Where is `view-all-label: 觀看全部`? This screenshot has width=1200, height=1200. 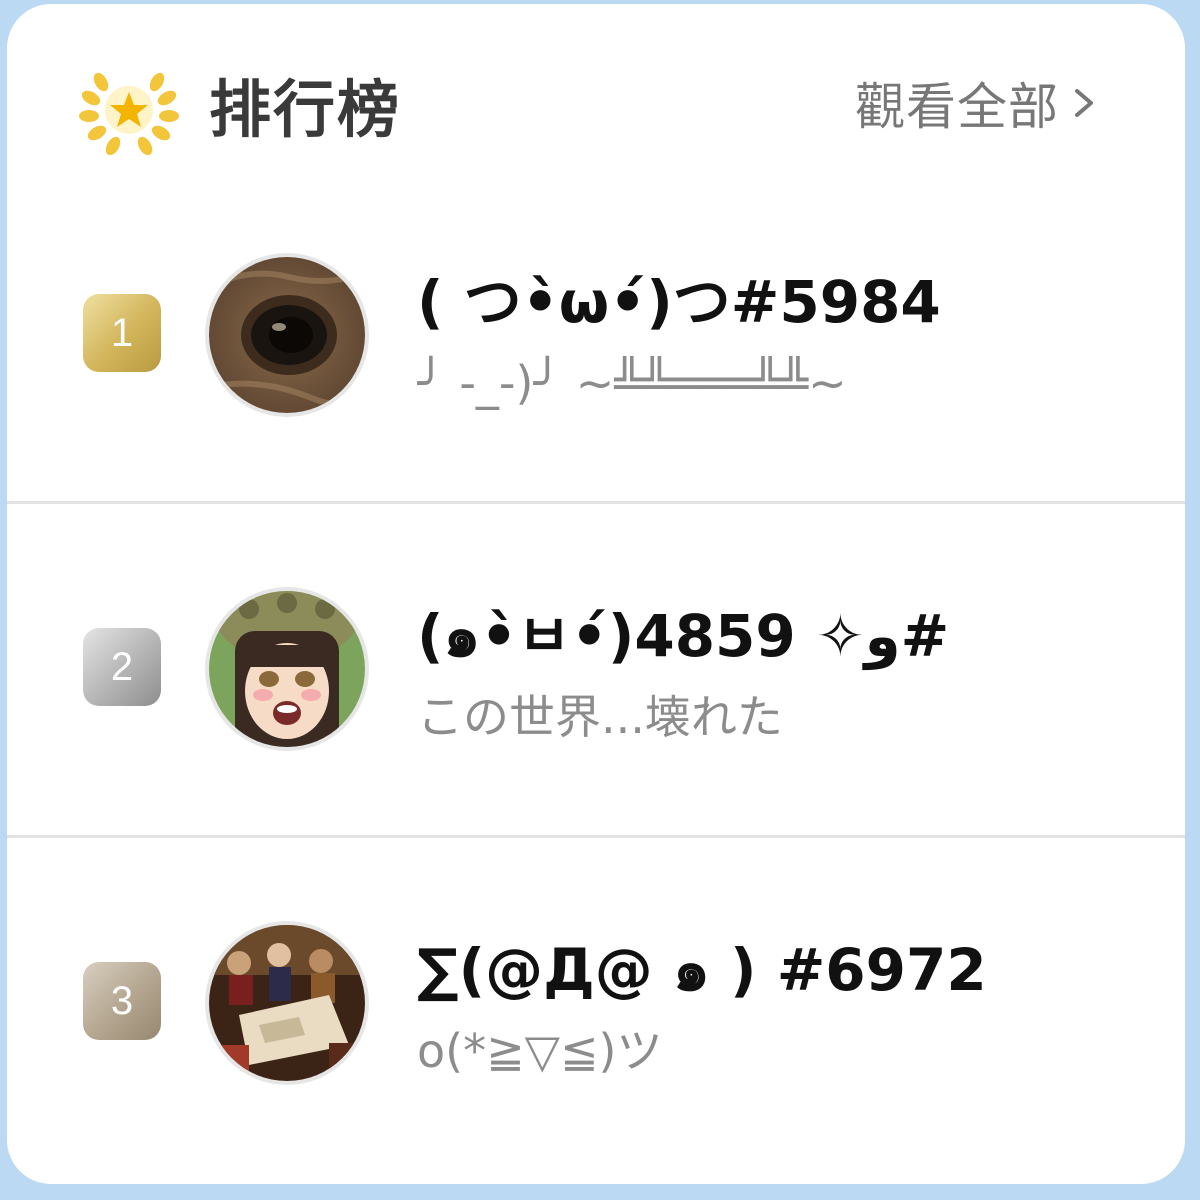
view-all-label: 觀看全部 is located at coordinates (957, 107).